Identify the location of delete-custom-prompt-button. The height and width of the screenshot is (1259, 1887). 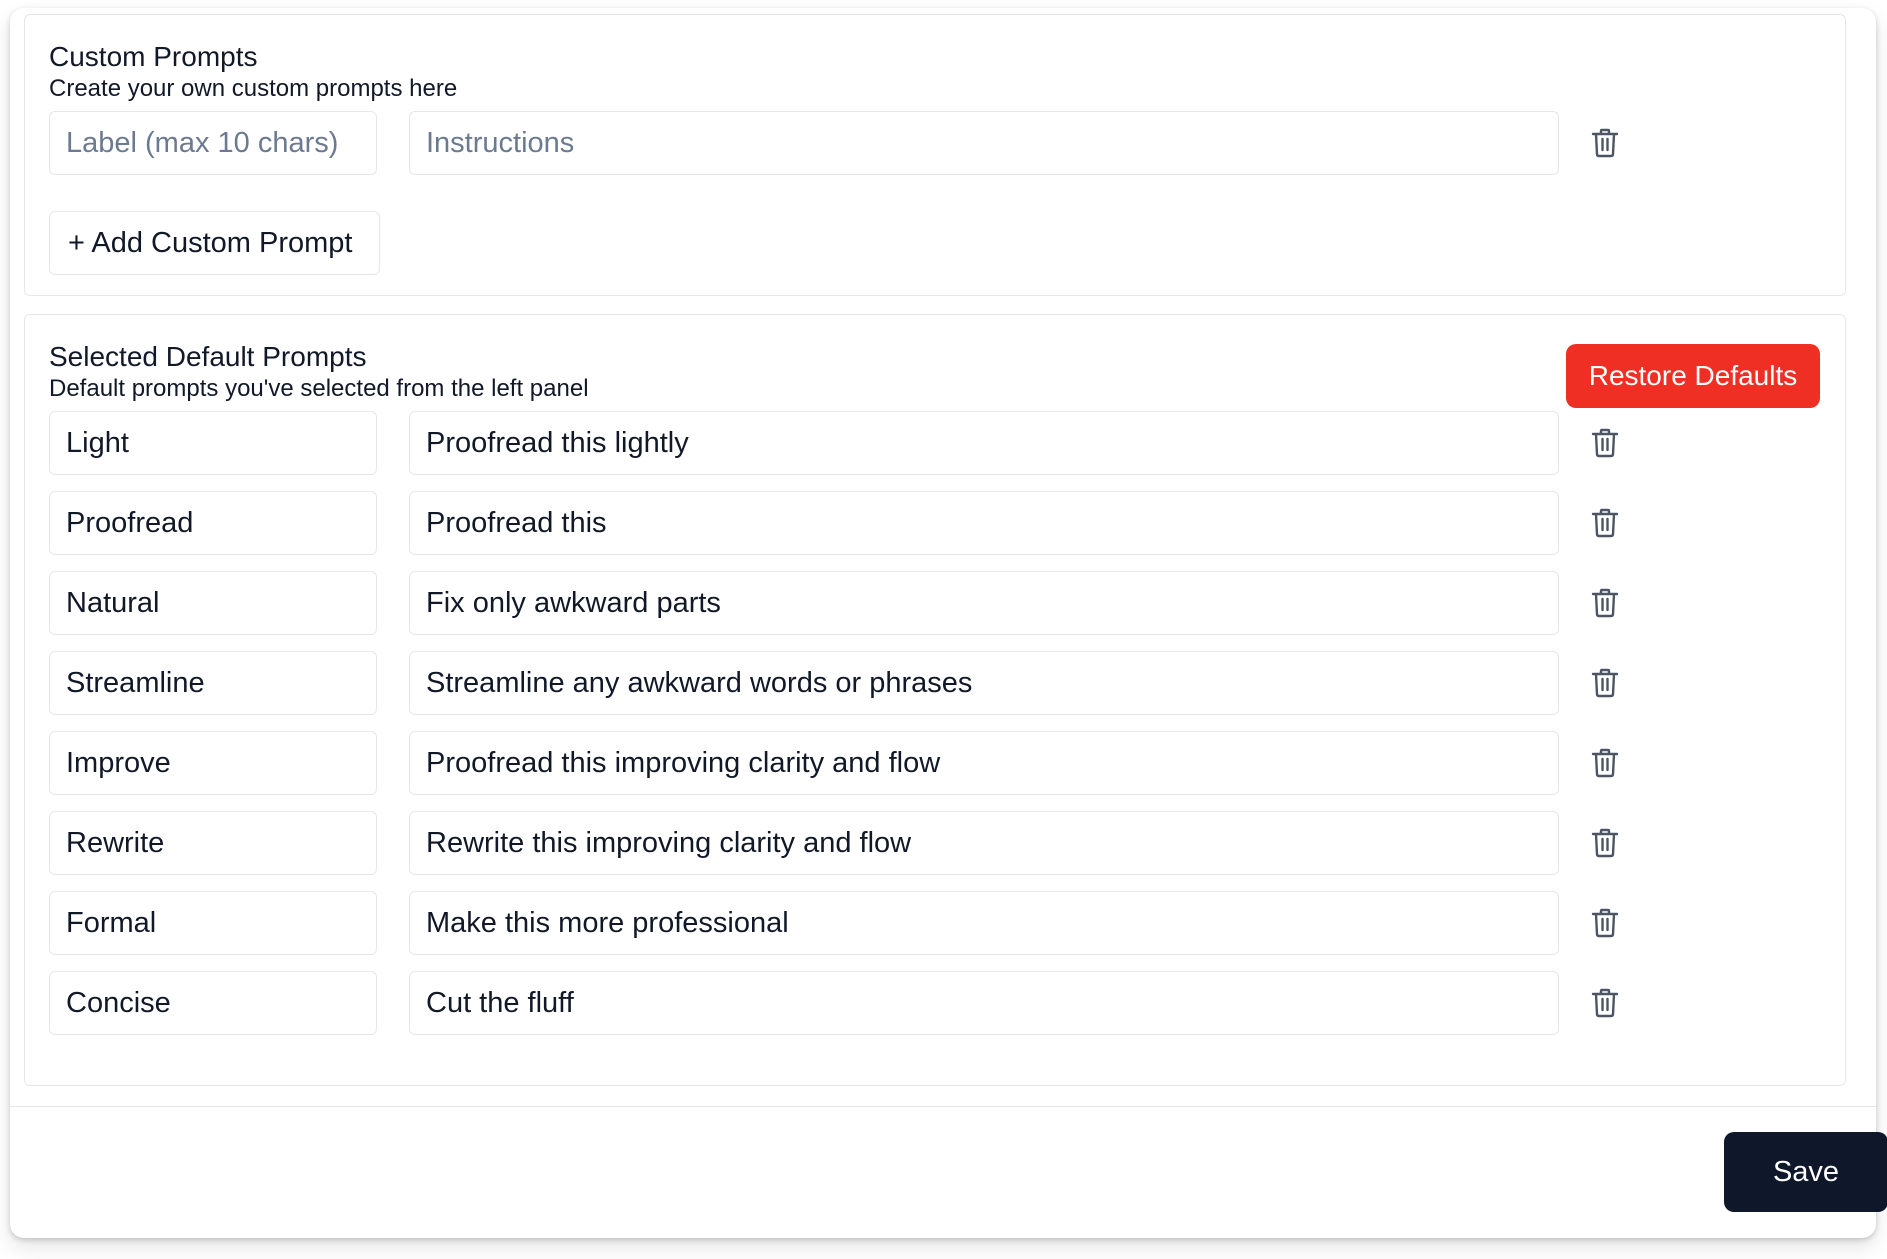
(1605, 143).